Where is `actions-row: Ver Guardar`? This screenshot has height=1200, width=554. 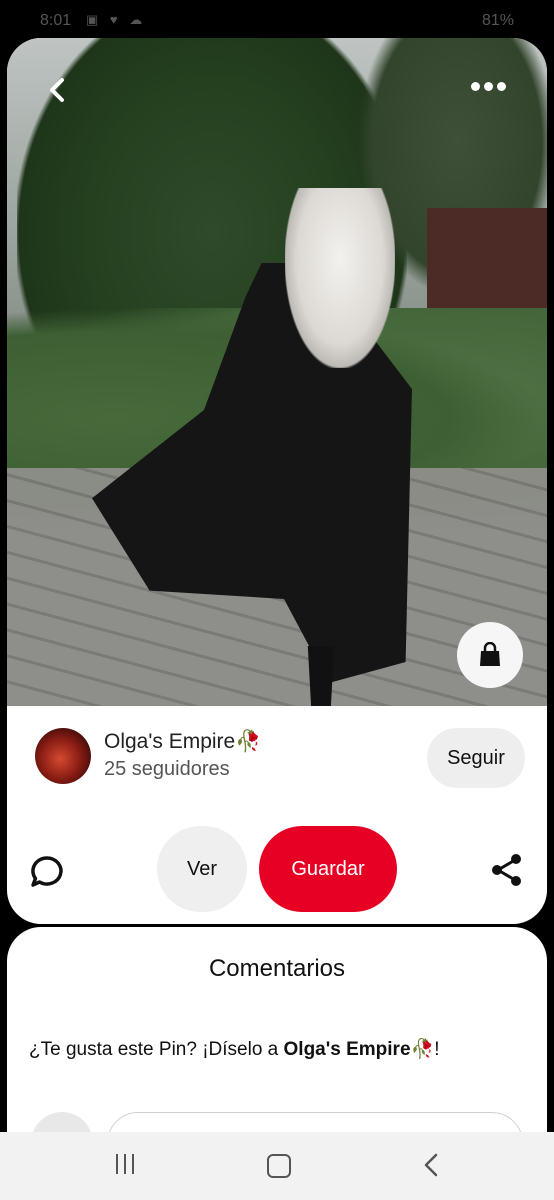
actions-row: Ver Guardar is located at coordinates (277, 869).